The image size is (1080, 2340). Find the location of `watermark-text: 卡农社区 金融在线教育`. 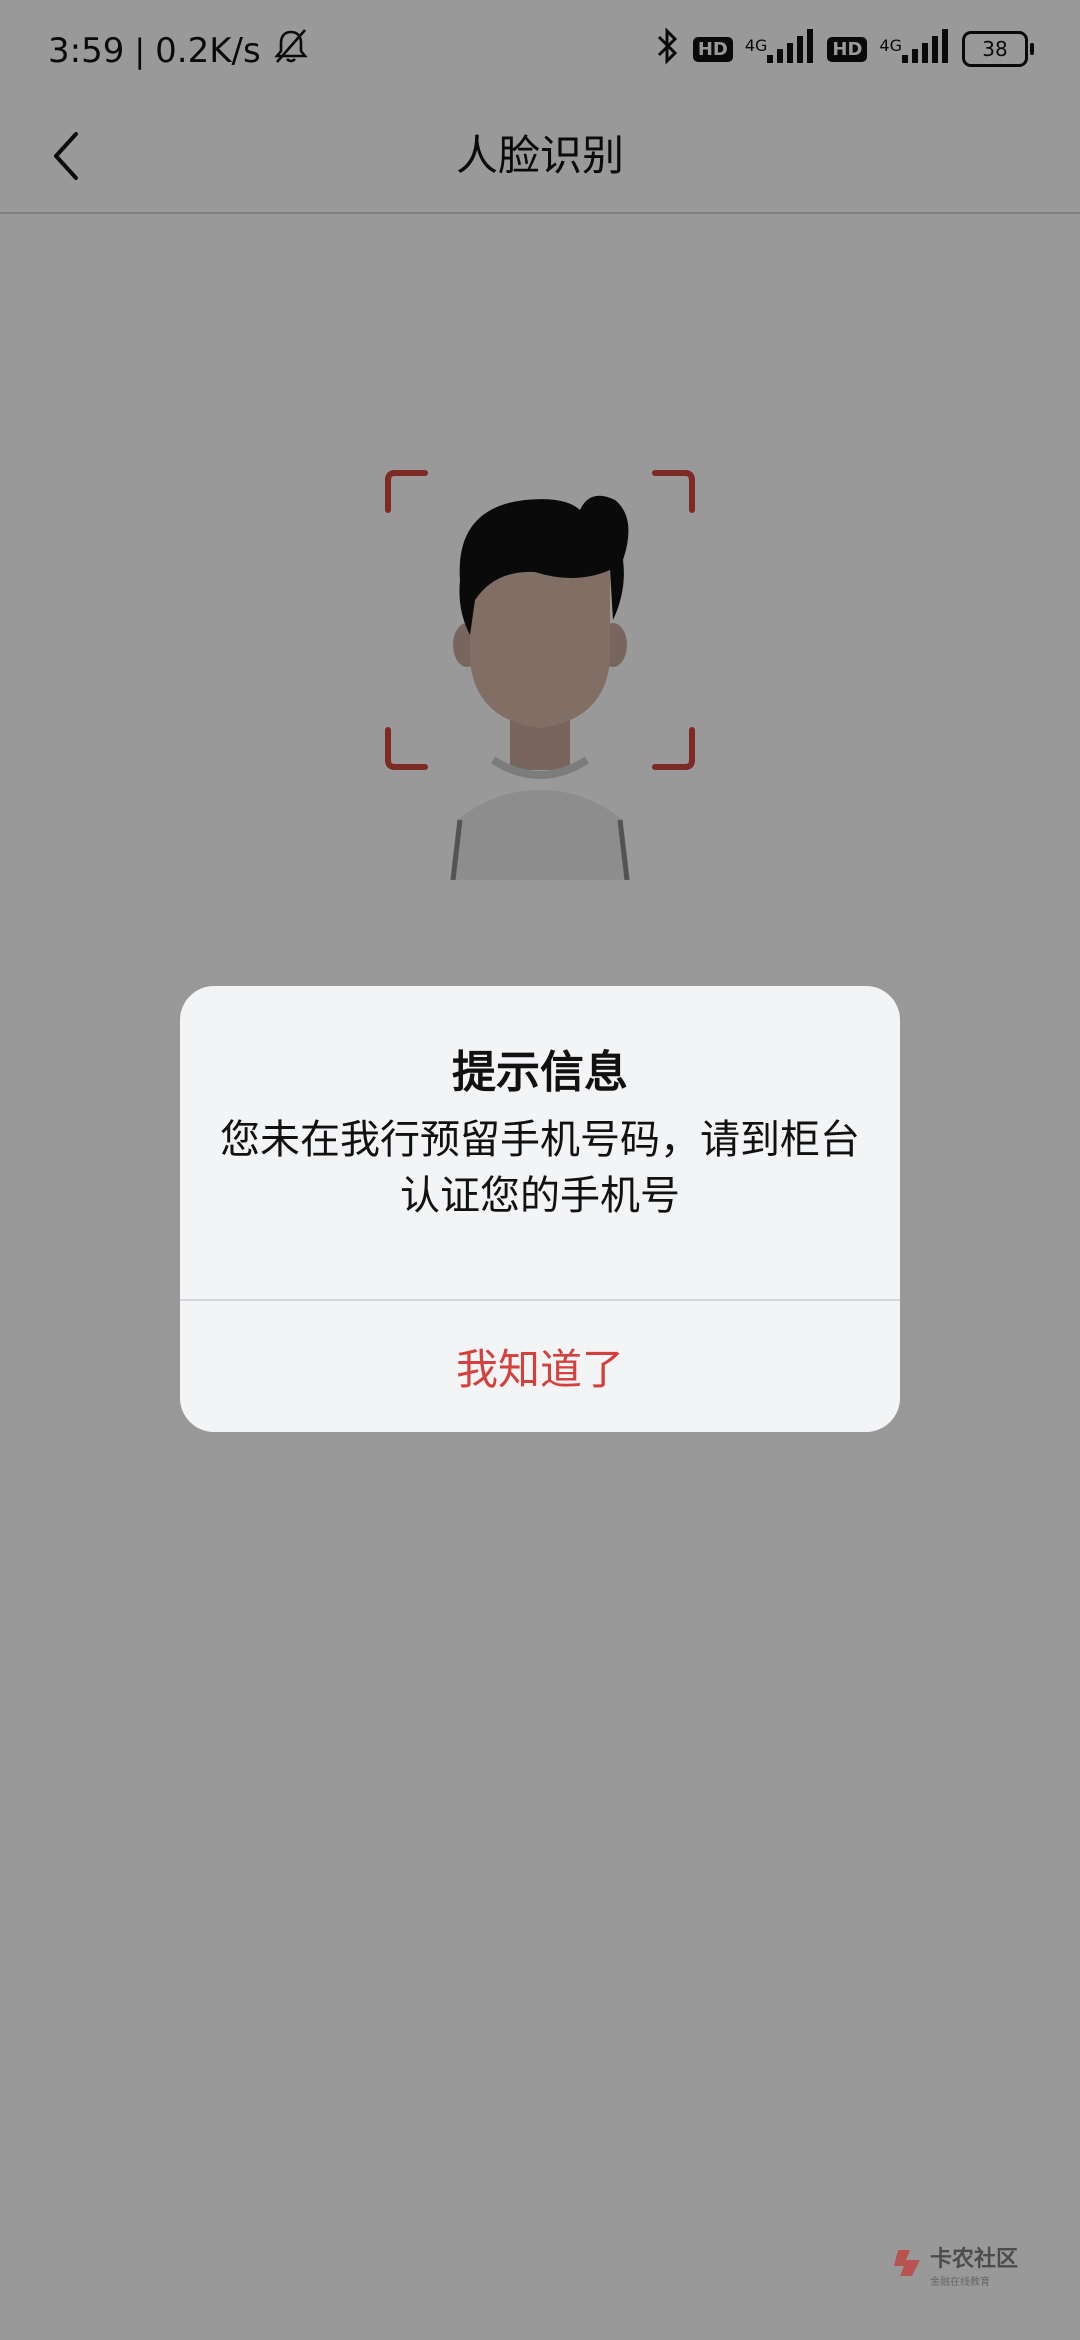

watermark-text: 卡农社区 金融在线教育 is located at coordinates (974, 2264).